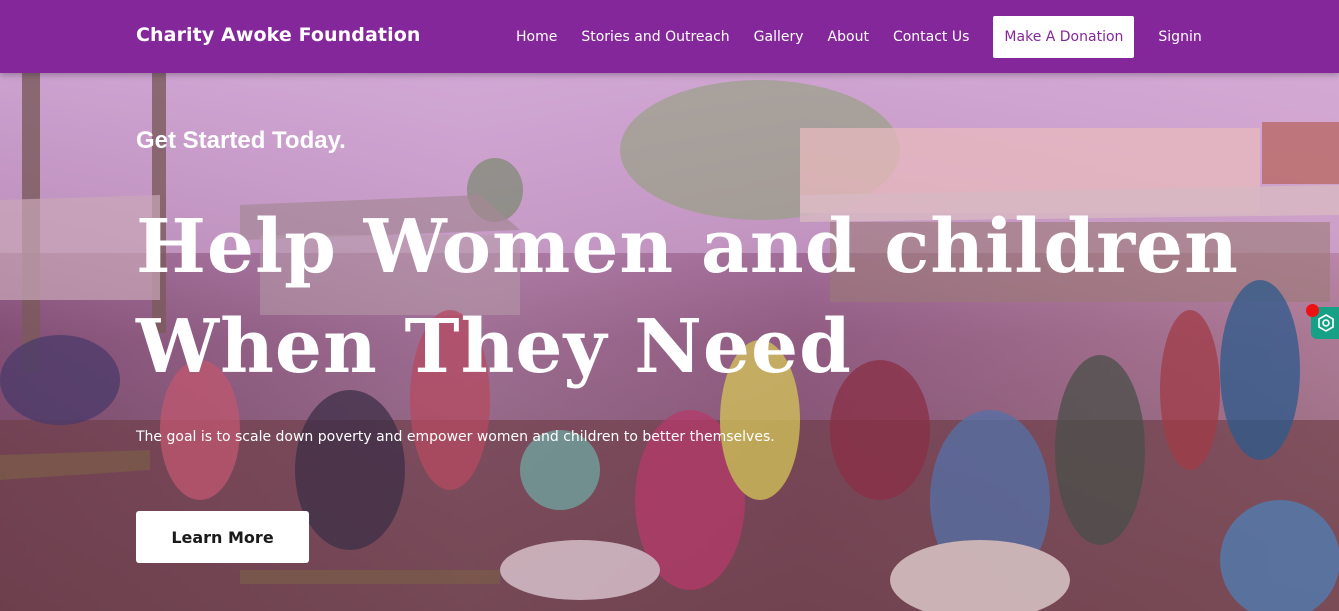 Image resolution: width=1339 pixels, height=611 pixels. What do you see at coordinates (779, 37) in the screenshot?
I see `nav-link-gallery: Gallery` at bounding box center [779, 37].